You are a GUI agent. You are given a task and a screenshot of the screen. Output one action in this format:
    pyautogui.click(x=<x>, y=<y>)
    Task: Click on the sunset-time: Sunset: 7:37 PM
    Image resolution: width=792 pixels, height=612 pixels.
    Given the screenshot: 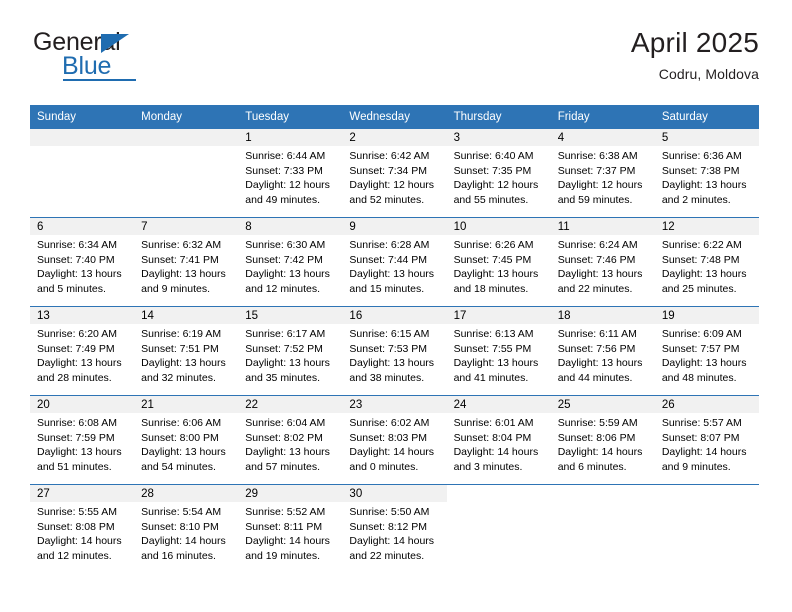 What is the action you would take?
    pyautogui.click(x=596, y=170)
    